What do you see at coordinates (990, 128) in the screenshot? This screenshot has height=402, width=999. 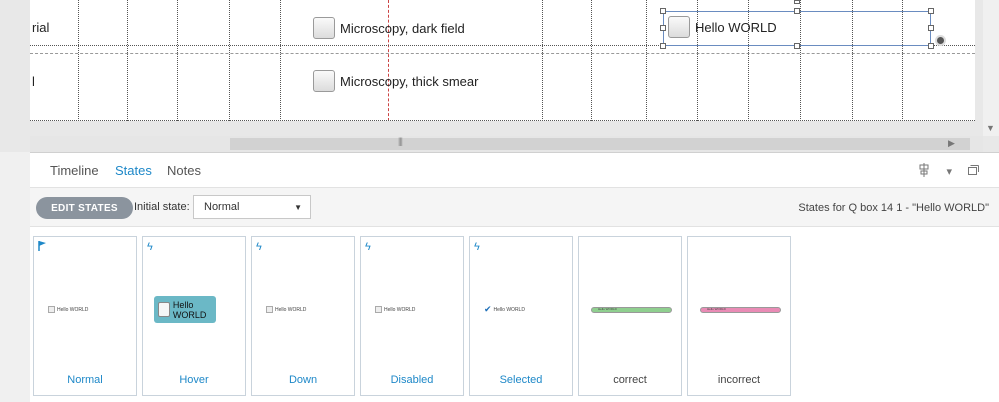 I see `scroll-down-arrow-icon: ▼` at bounding box center [990, 128].